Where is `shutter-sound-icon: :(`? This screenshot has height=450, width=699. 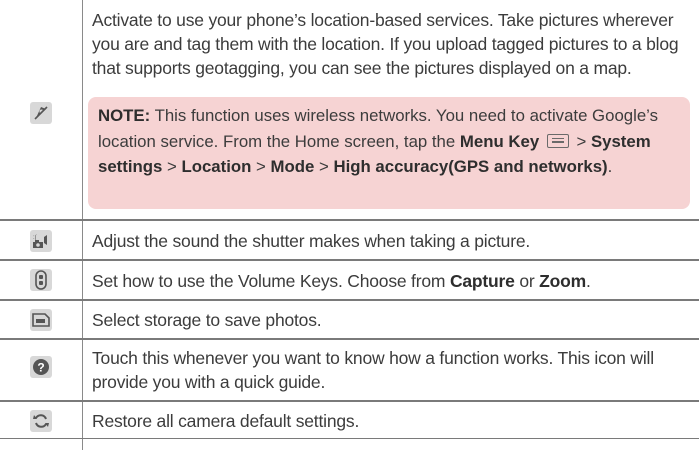
shutter-sound-icon: :( is located at coordinates (41, 241).